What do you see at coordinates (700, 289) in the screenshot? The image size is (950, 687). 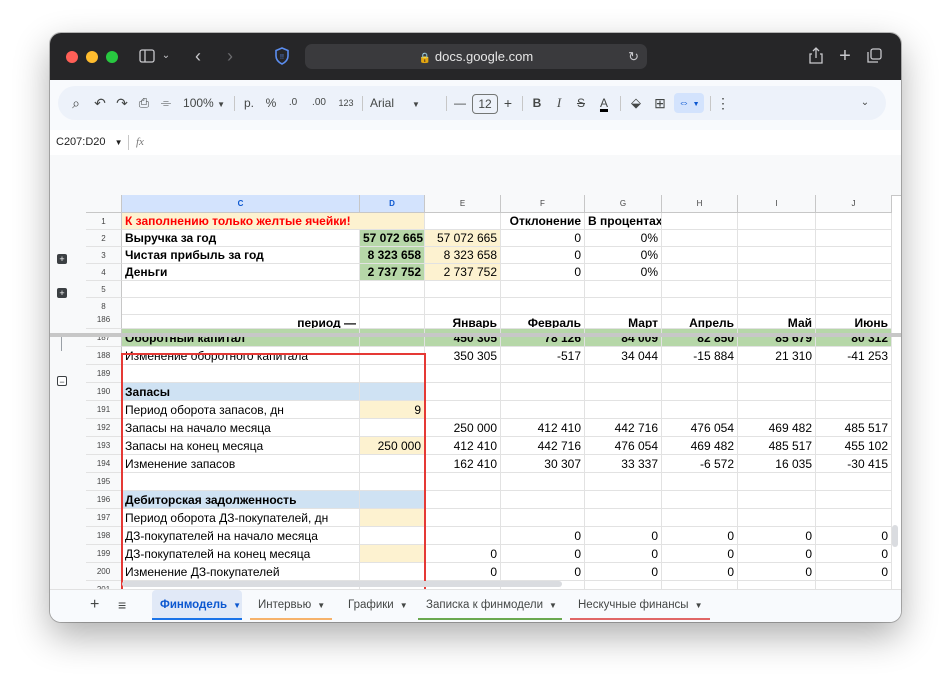 I see `cell-h5` at bounding box center [700, 289].